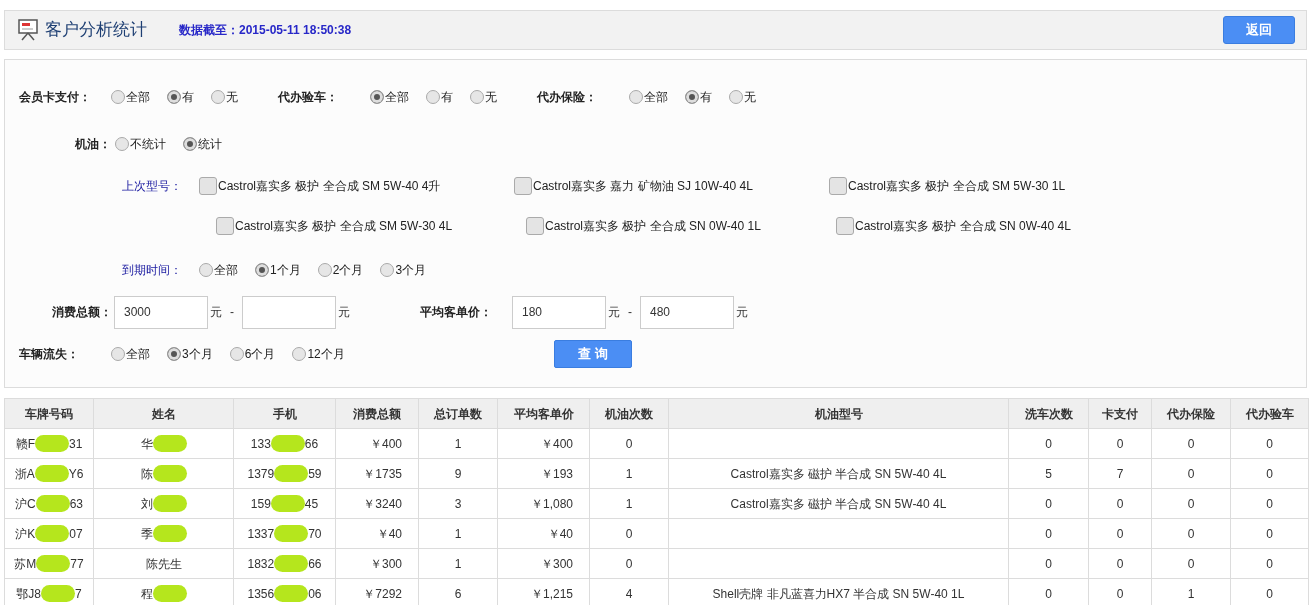  Describe the element at coordinates (318, 354) in the screenshot. I see `radio-option: 12个月` at that location.